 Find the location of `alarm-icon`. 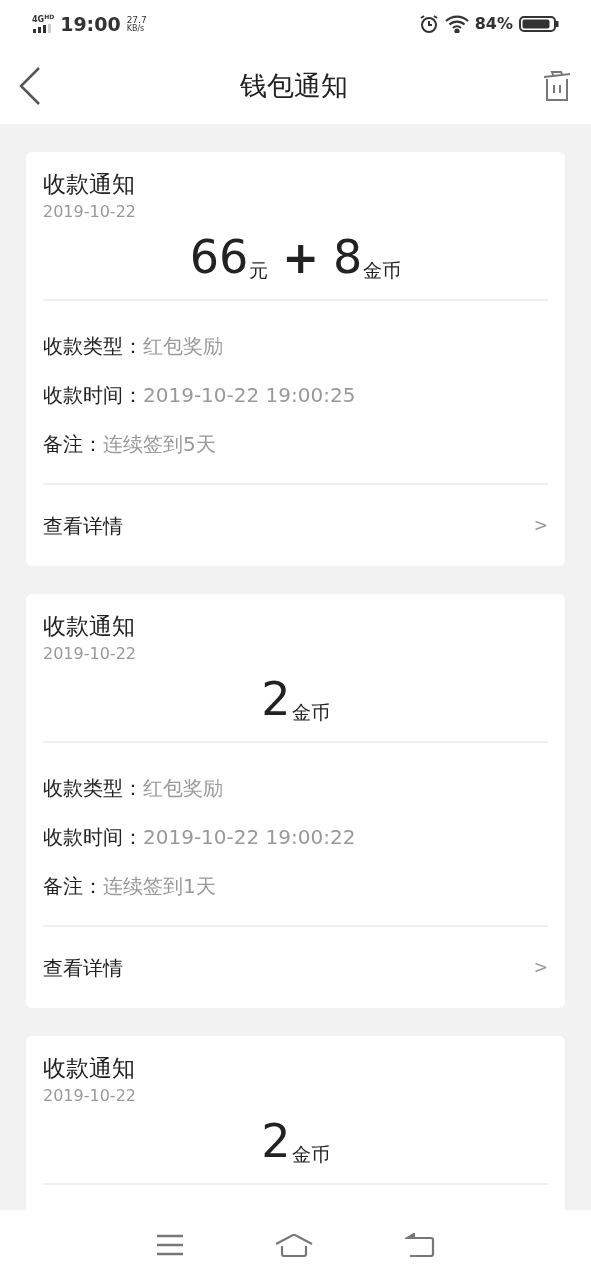

alarm-icon is located at coordinates (428, 24).